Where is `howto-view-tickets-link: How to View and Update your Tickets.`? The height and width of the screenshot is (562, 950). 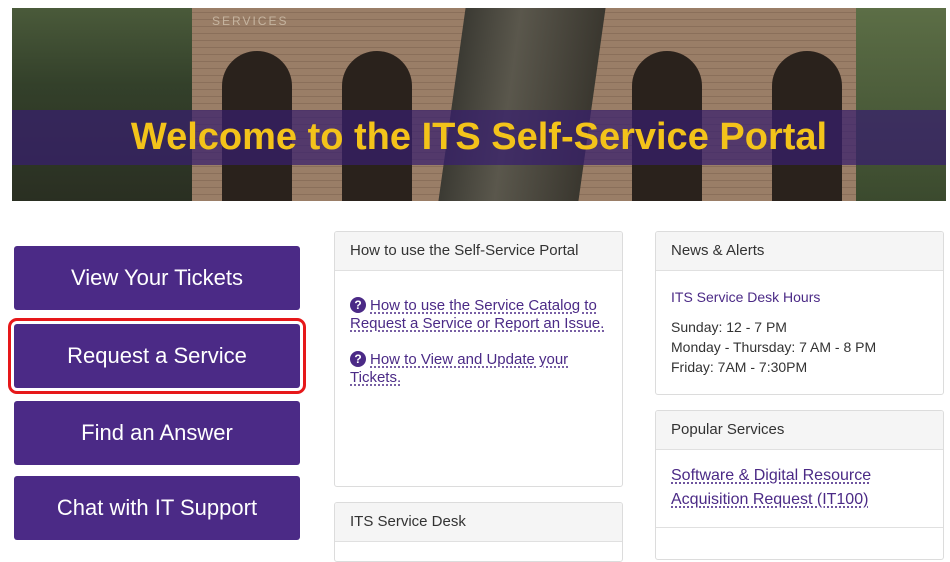
howto-view-tickets-link: How to View and Update your Tickets. is located at coordinates (459, 368).